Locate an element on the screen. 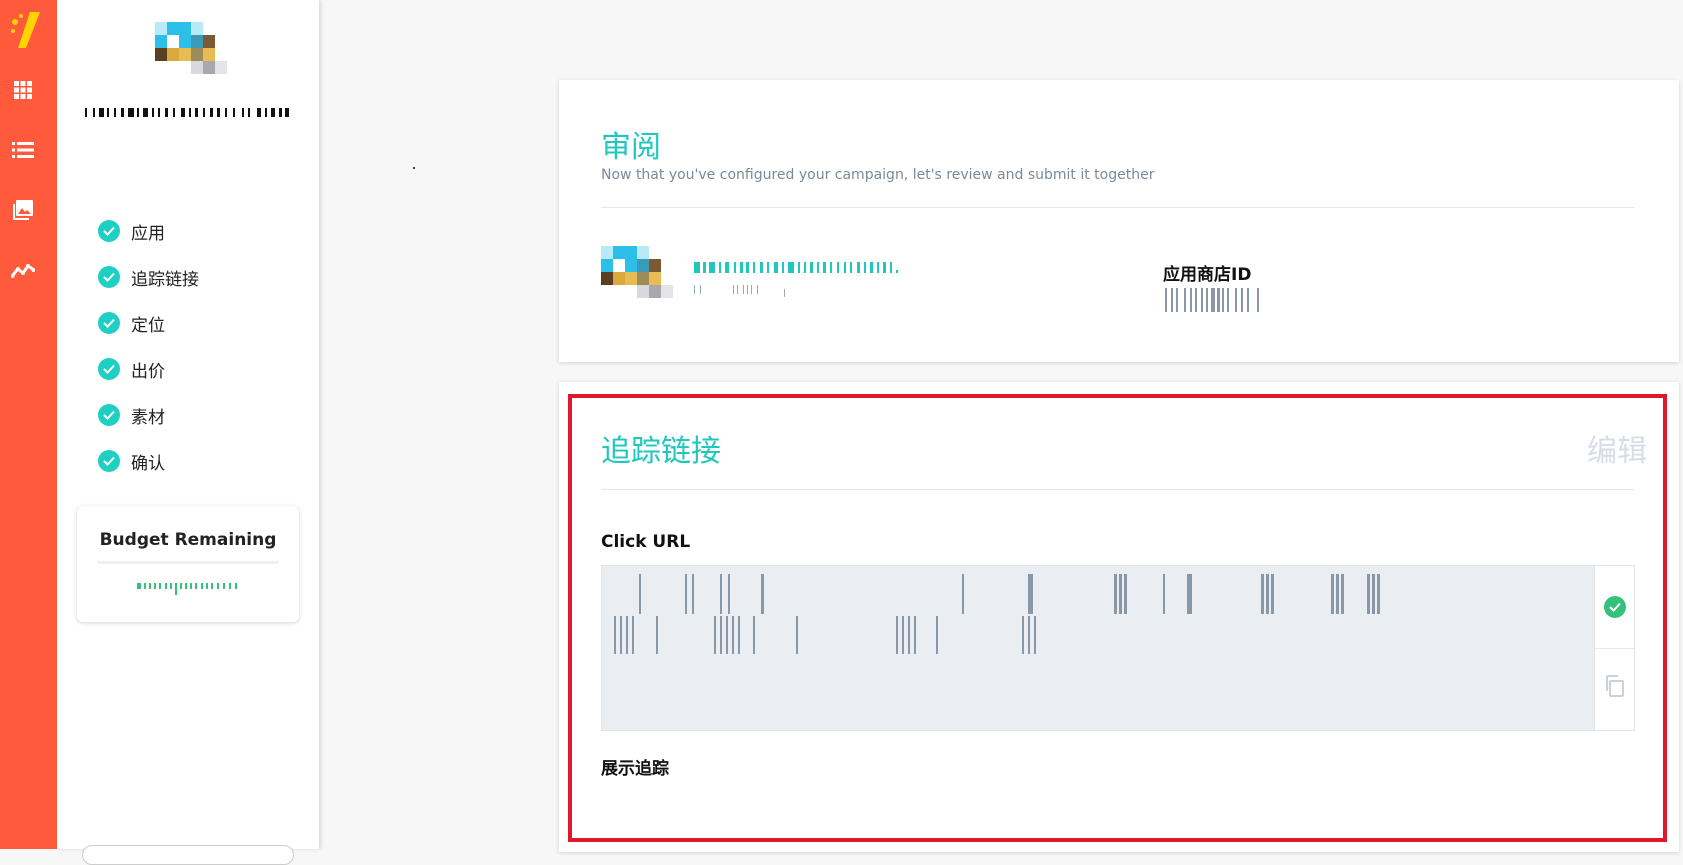 This screenshot has height=865, width=1683. budget-amount is located at coordinates (187, 589).